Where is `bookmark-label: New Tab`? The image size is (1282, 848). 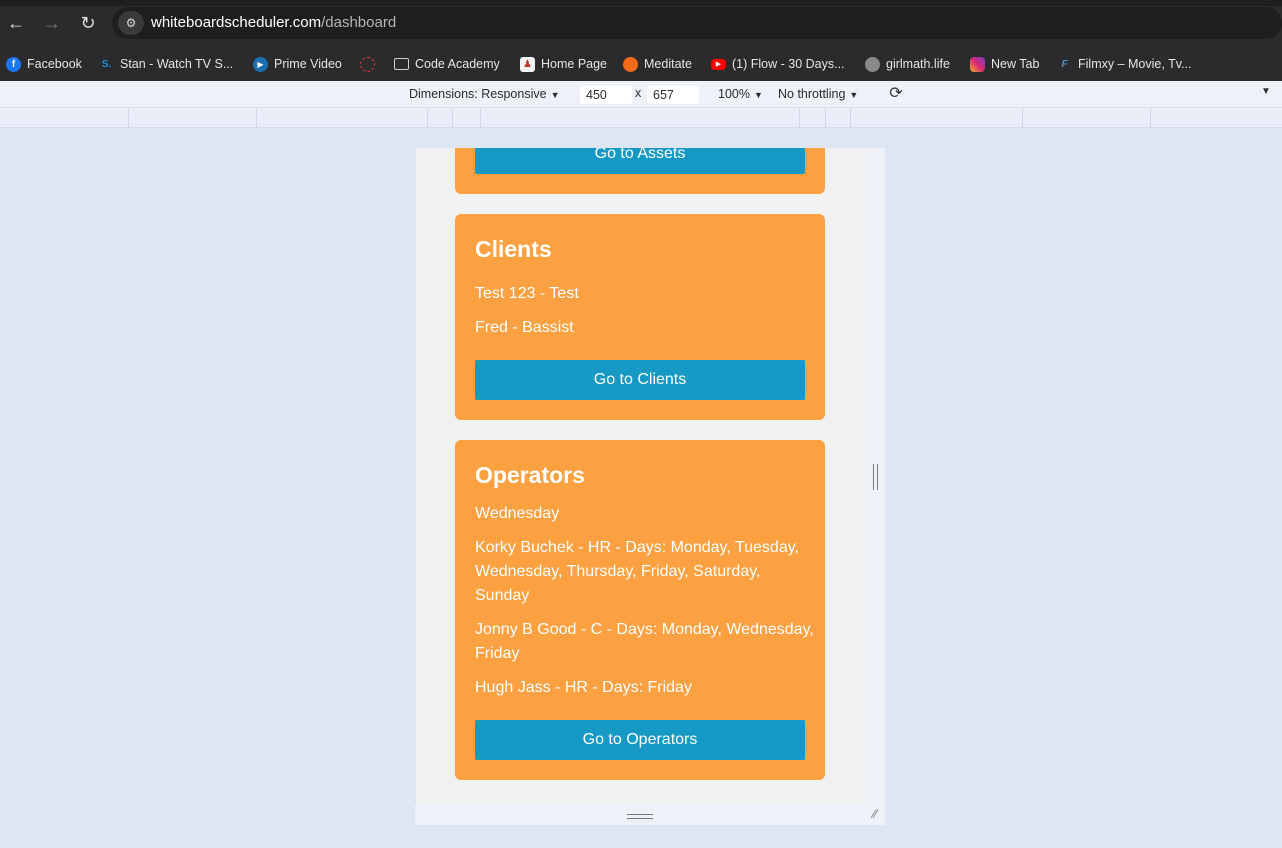
bookmark-label: New Tab is located at coordinates (1015, 64).